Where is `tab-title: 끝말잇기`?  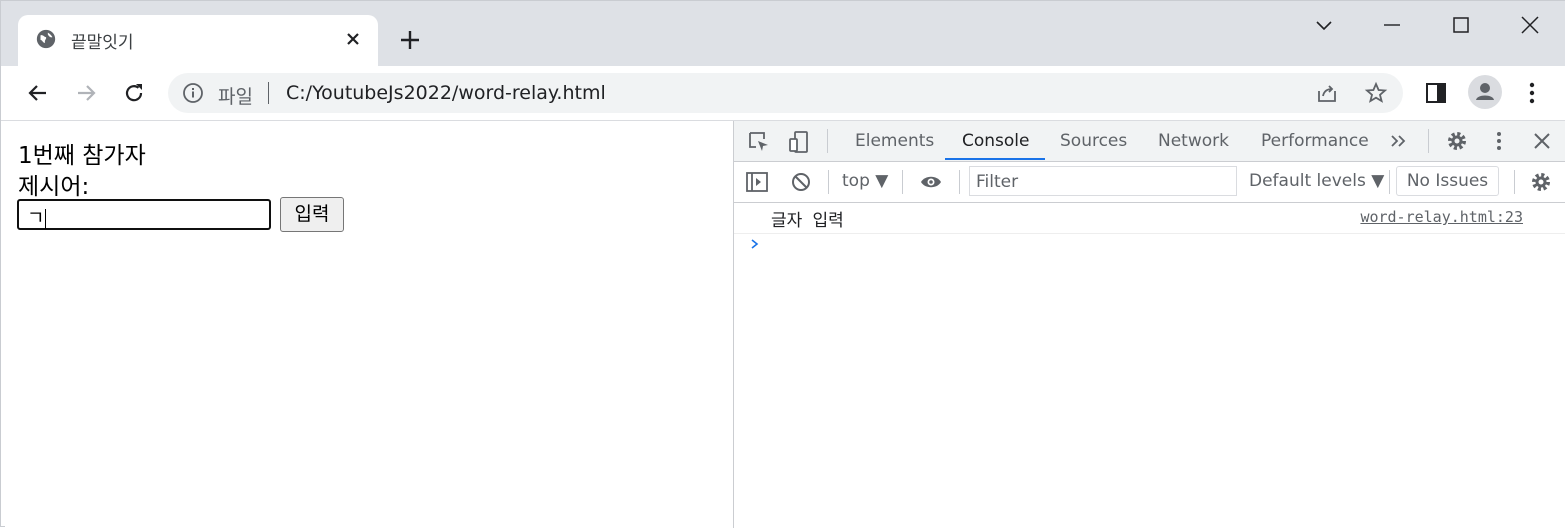 tab-title: 끝말잇기 is located at coordinates (102, 43).